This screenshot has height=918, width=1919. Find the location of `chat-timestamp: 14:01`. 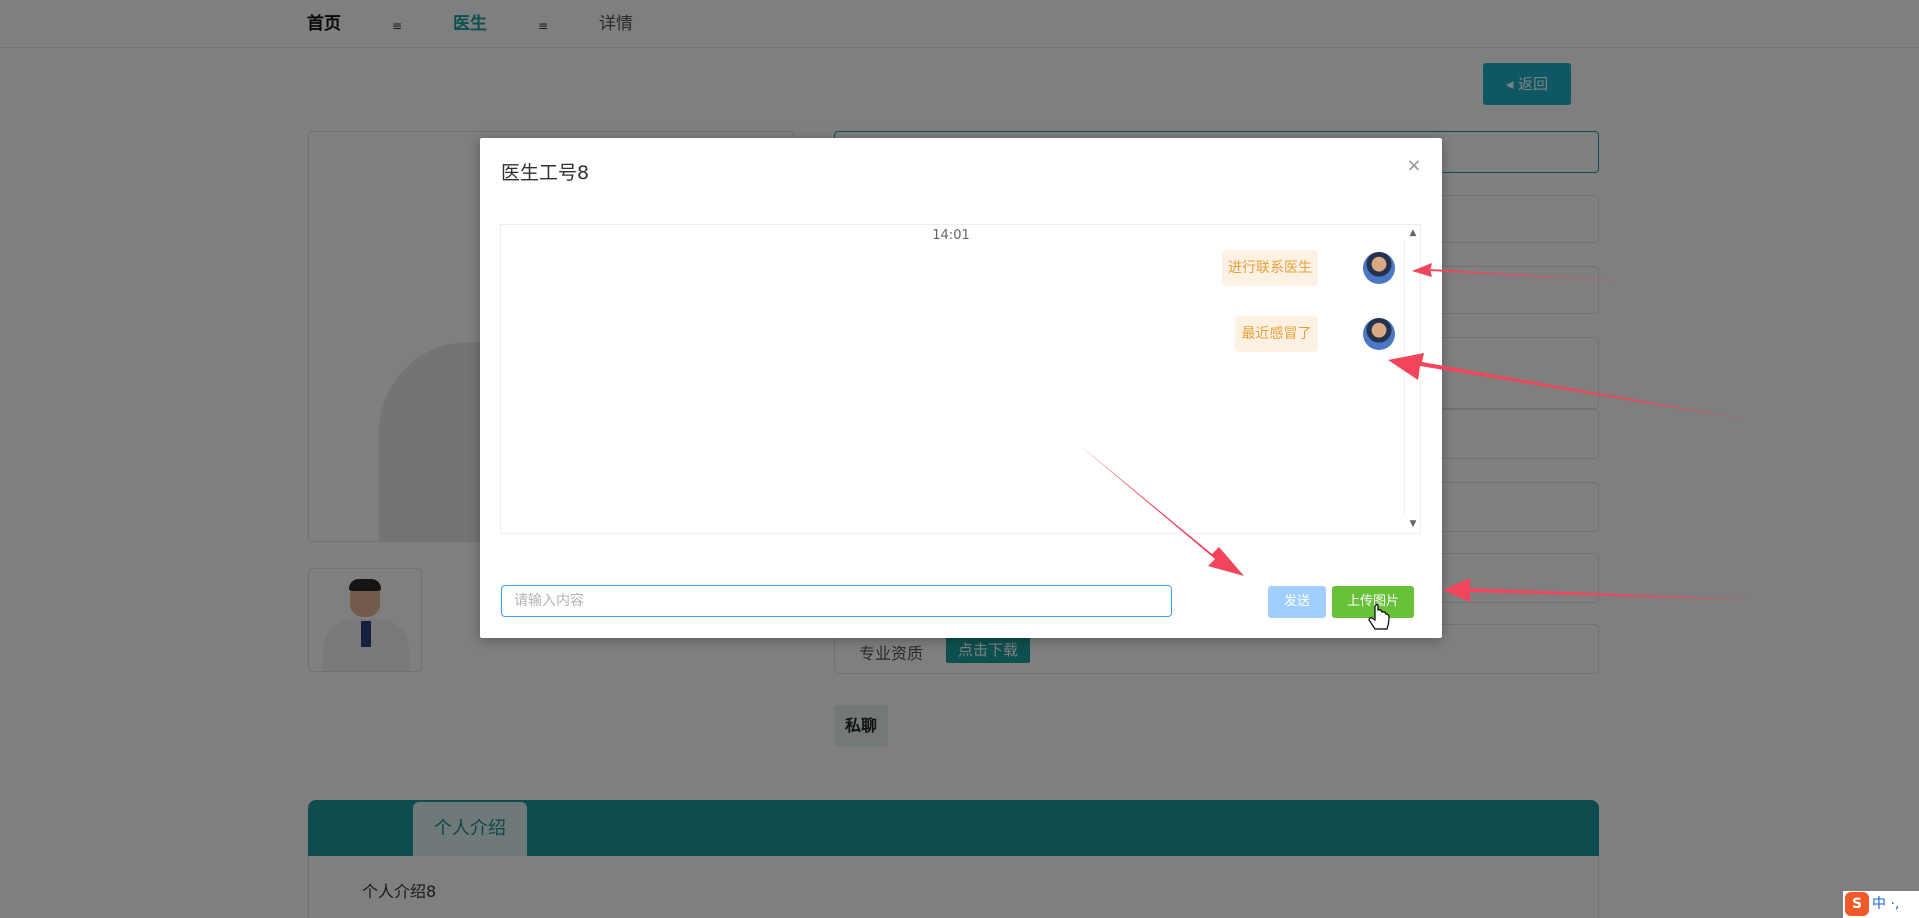

chat-timestamp: 14:01 is located at coordinates (951, 235).